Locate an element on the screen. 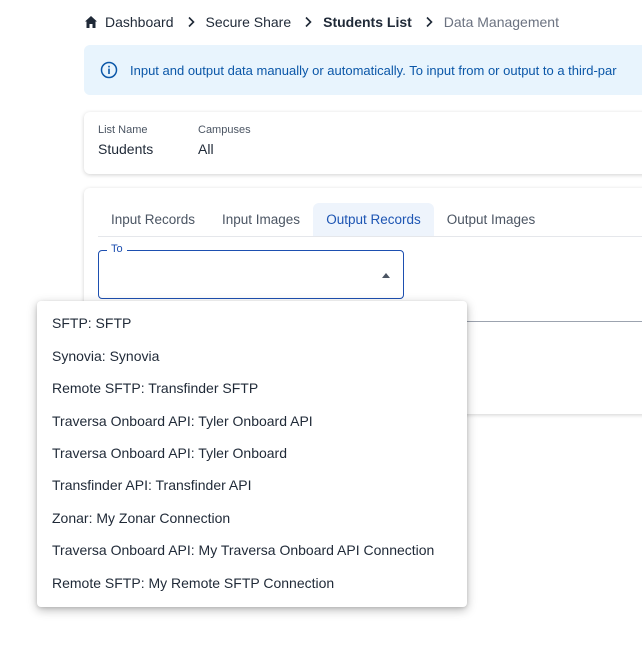 The height and width of the screenshot is (656, 642). tab-input-images: Input Images is located at coordinates (261, 219).